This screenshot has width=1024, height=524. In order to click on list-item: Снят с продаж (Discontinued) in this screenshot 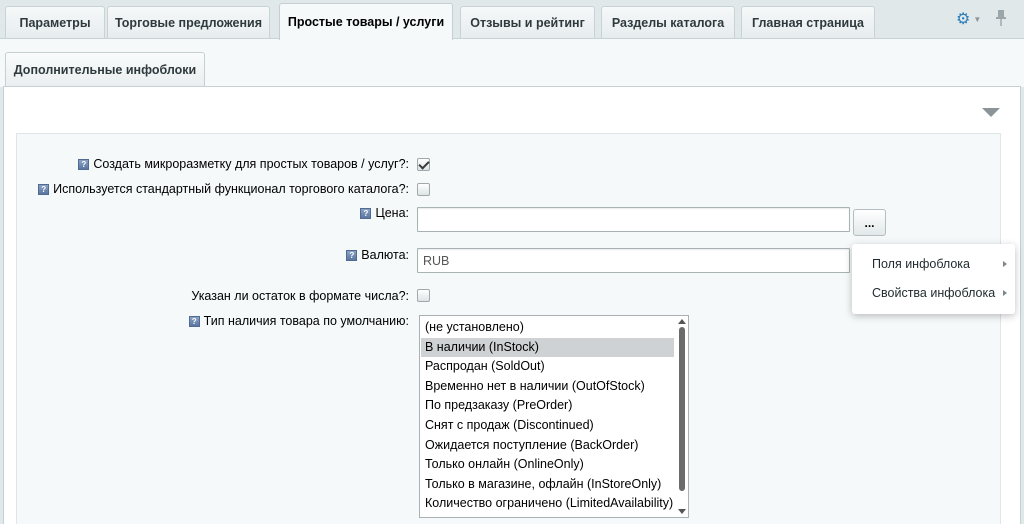, I will do `click(547, 426)`.